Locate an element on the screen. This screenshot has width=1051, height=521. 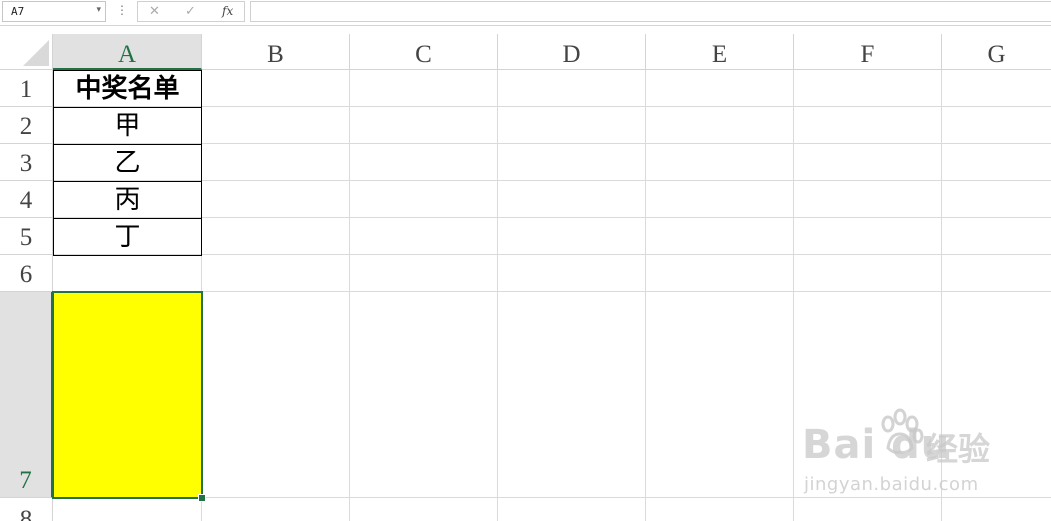
baidu-jingyan-watermark: Bai du 经验 jingyan.baidu.com is located at coordinates (902, 458).